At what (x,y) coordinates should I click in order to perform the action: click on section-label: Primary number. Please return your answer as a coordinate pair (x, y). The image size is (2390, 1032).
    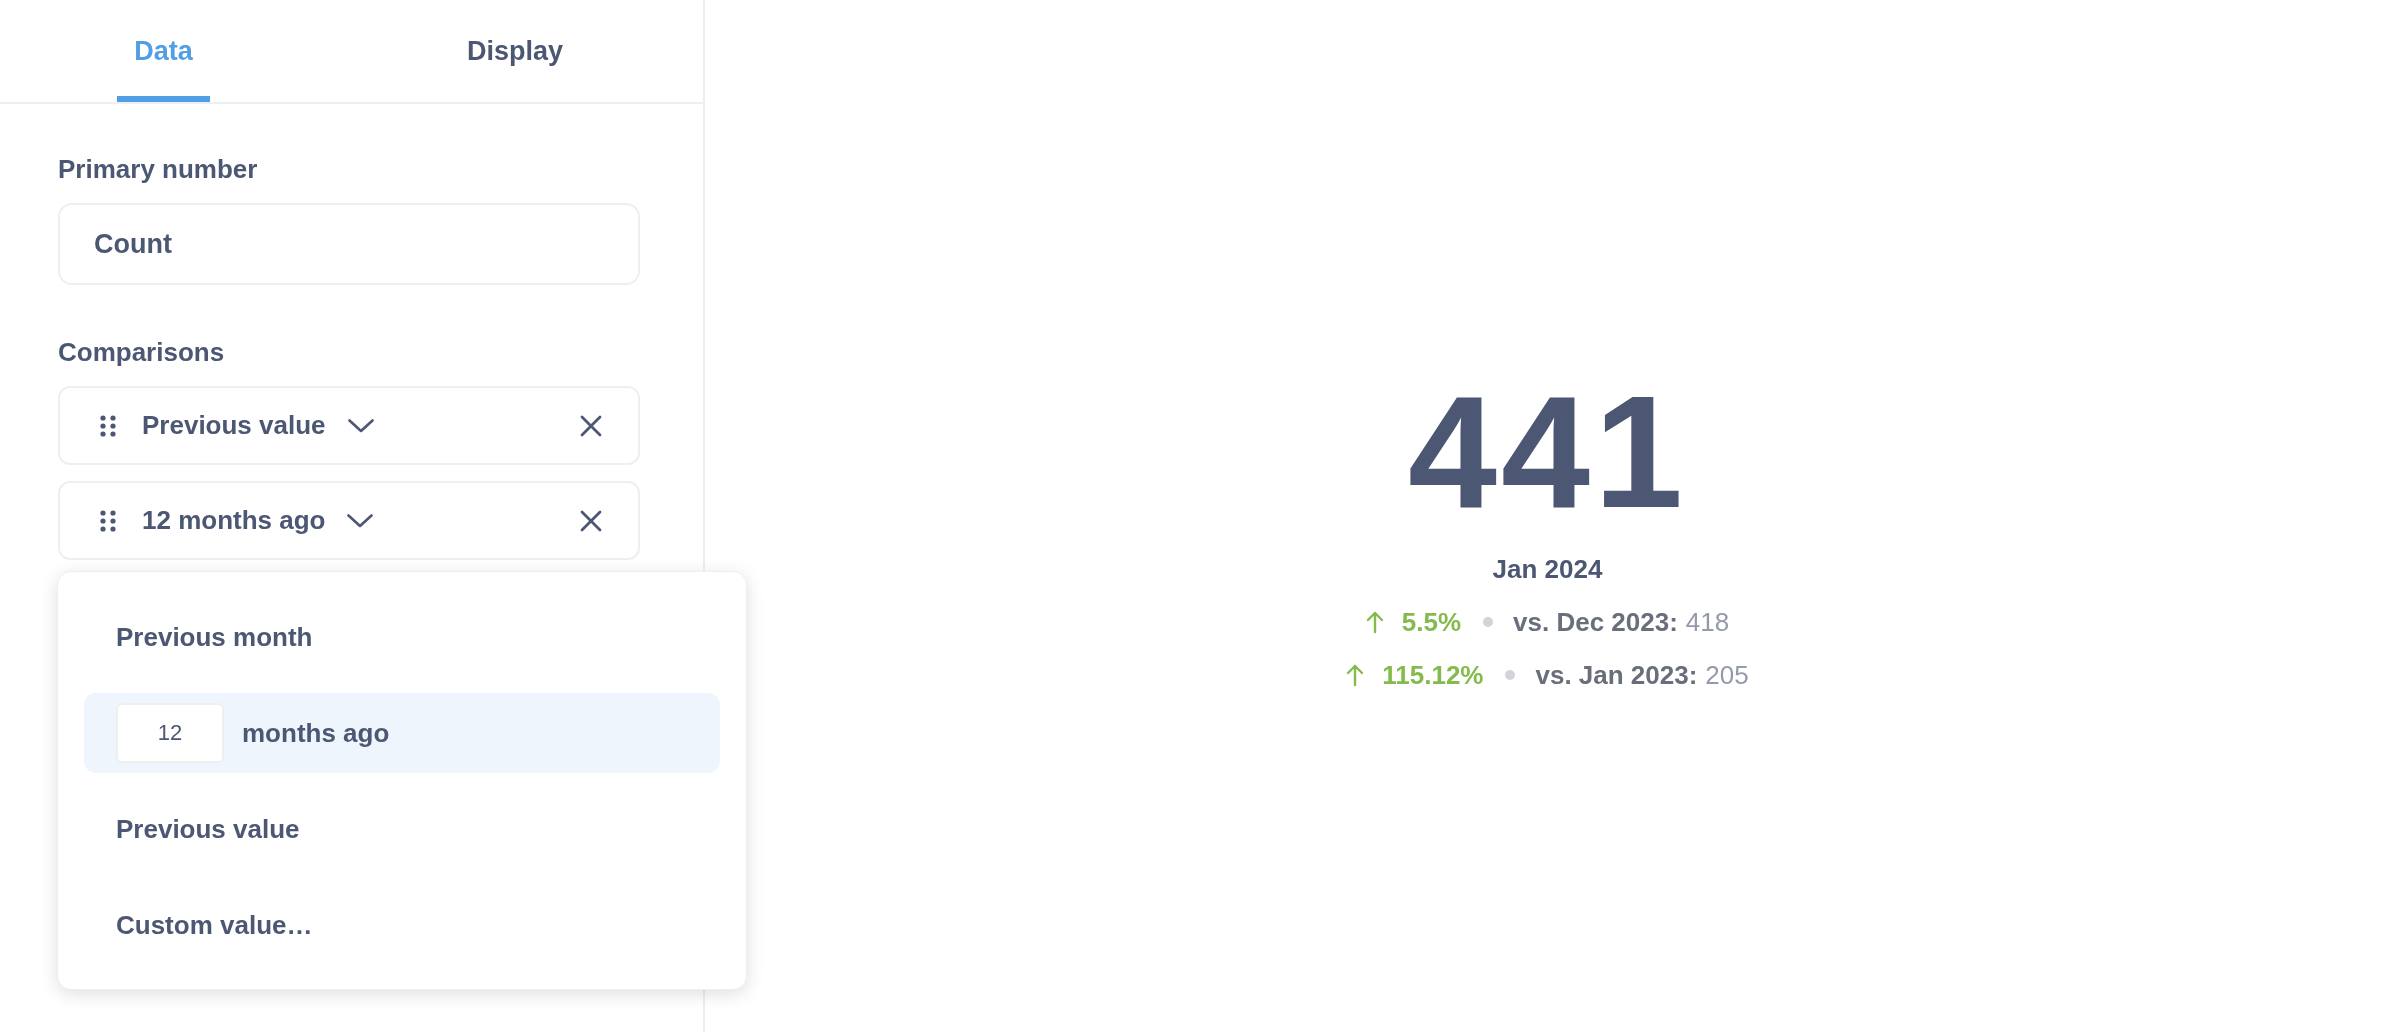
    Looking at the image, I should click on (158, 169).